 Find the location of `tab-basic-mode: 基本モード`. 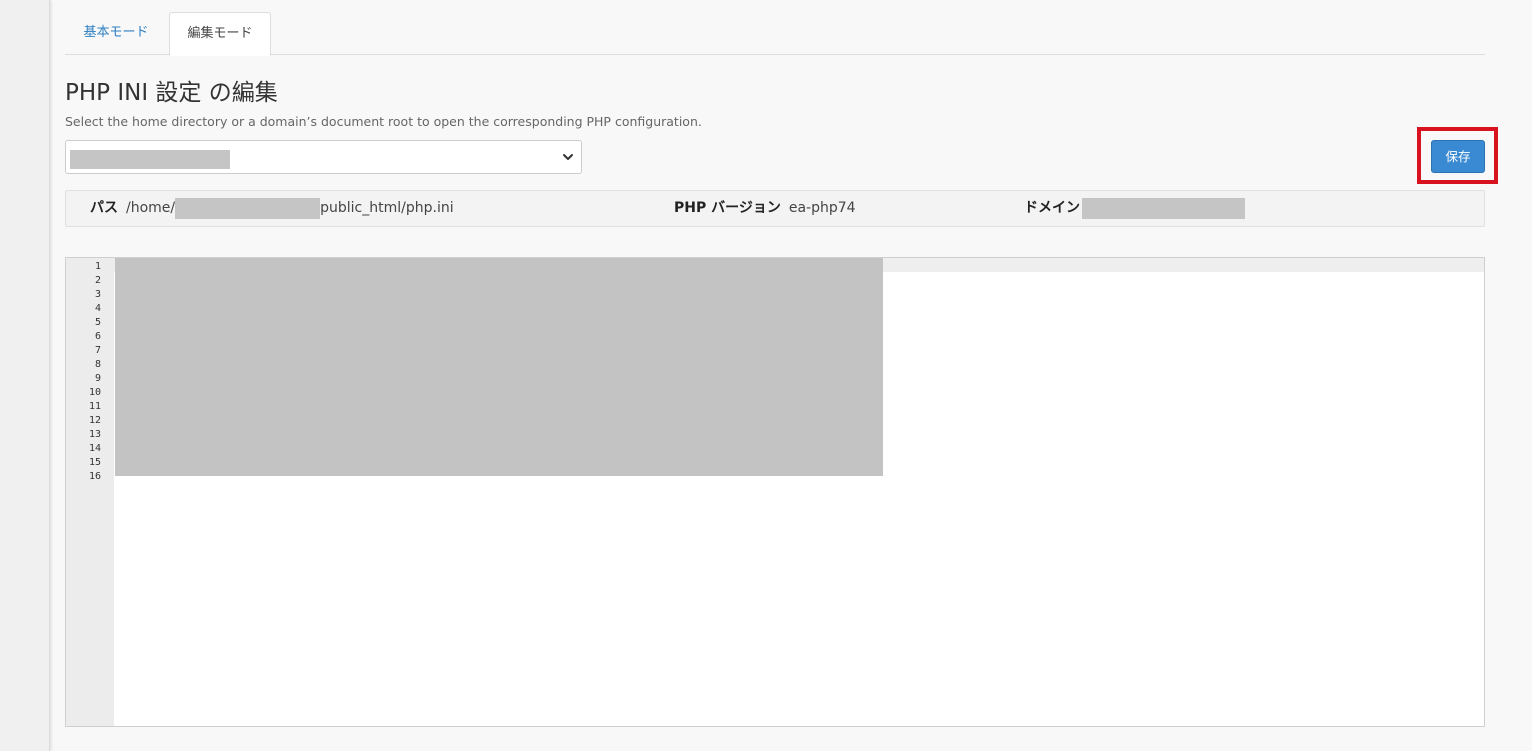

tab-basic-mode: 基本モード is located at coordinates (116, 33).